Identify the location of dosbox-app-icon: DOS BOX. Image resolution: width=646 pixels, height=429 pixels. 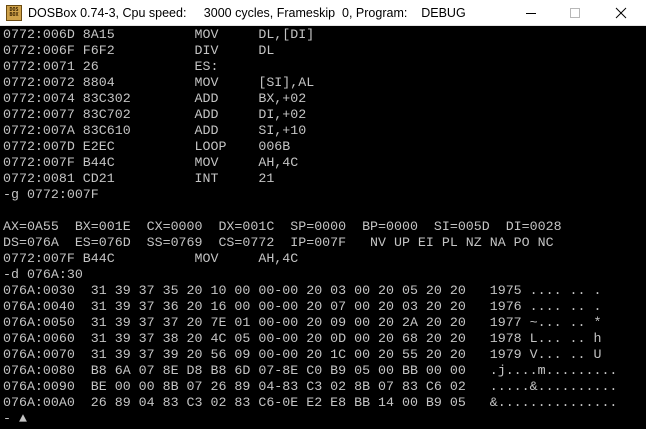
(14, 12).